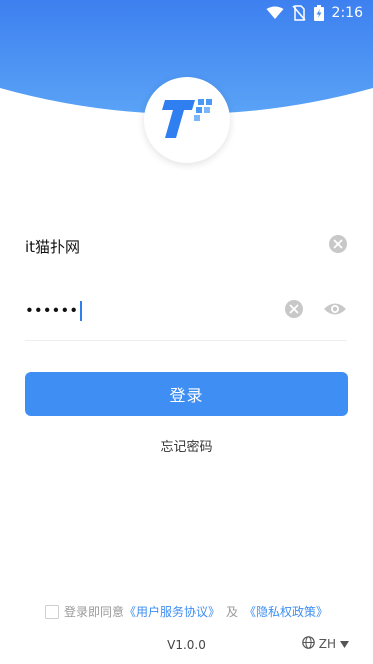 The width and height of the screenshot is (373, 664). What do you see at coordinates (286, 611) in the screenshot?
I see `privacy-policy-link: 《隐私权政策》` at bounding box center [286, 611].